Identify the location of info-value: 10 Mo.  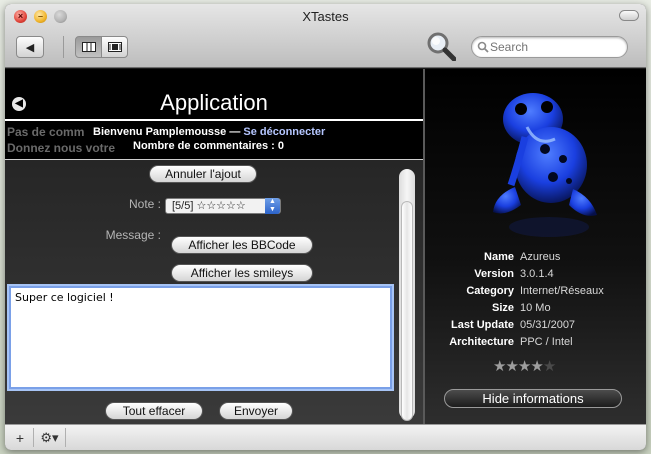
(535, 308).